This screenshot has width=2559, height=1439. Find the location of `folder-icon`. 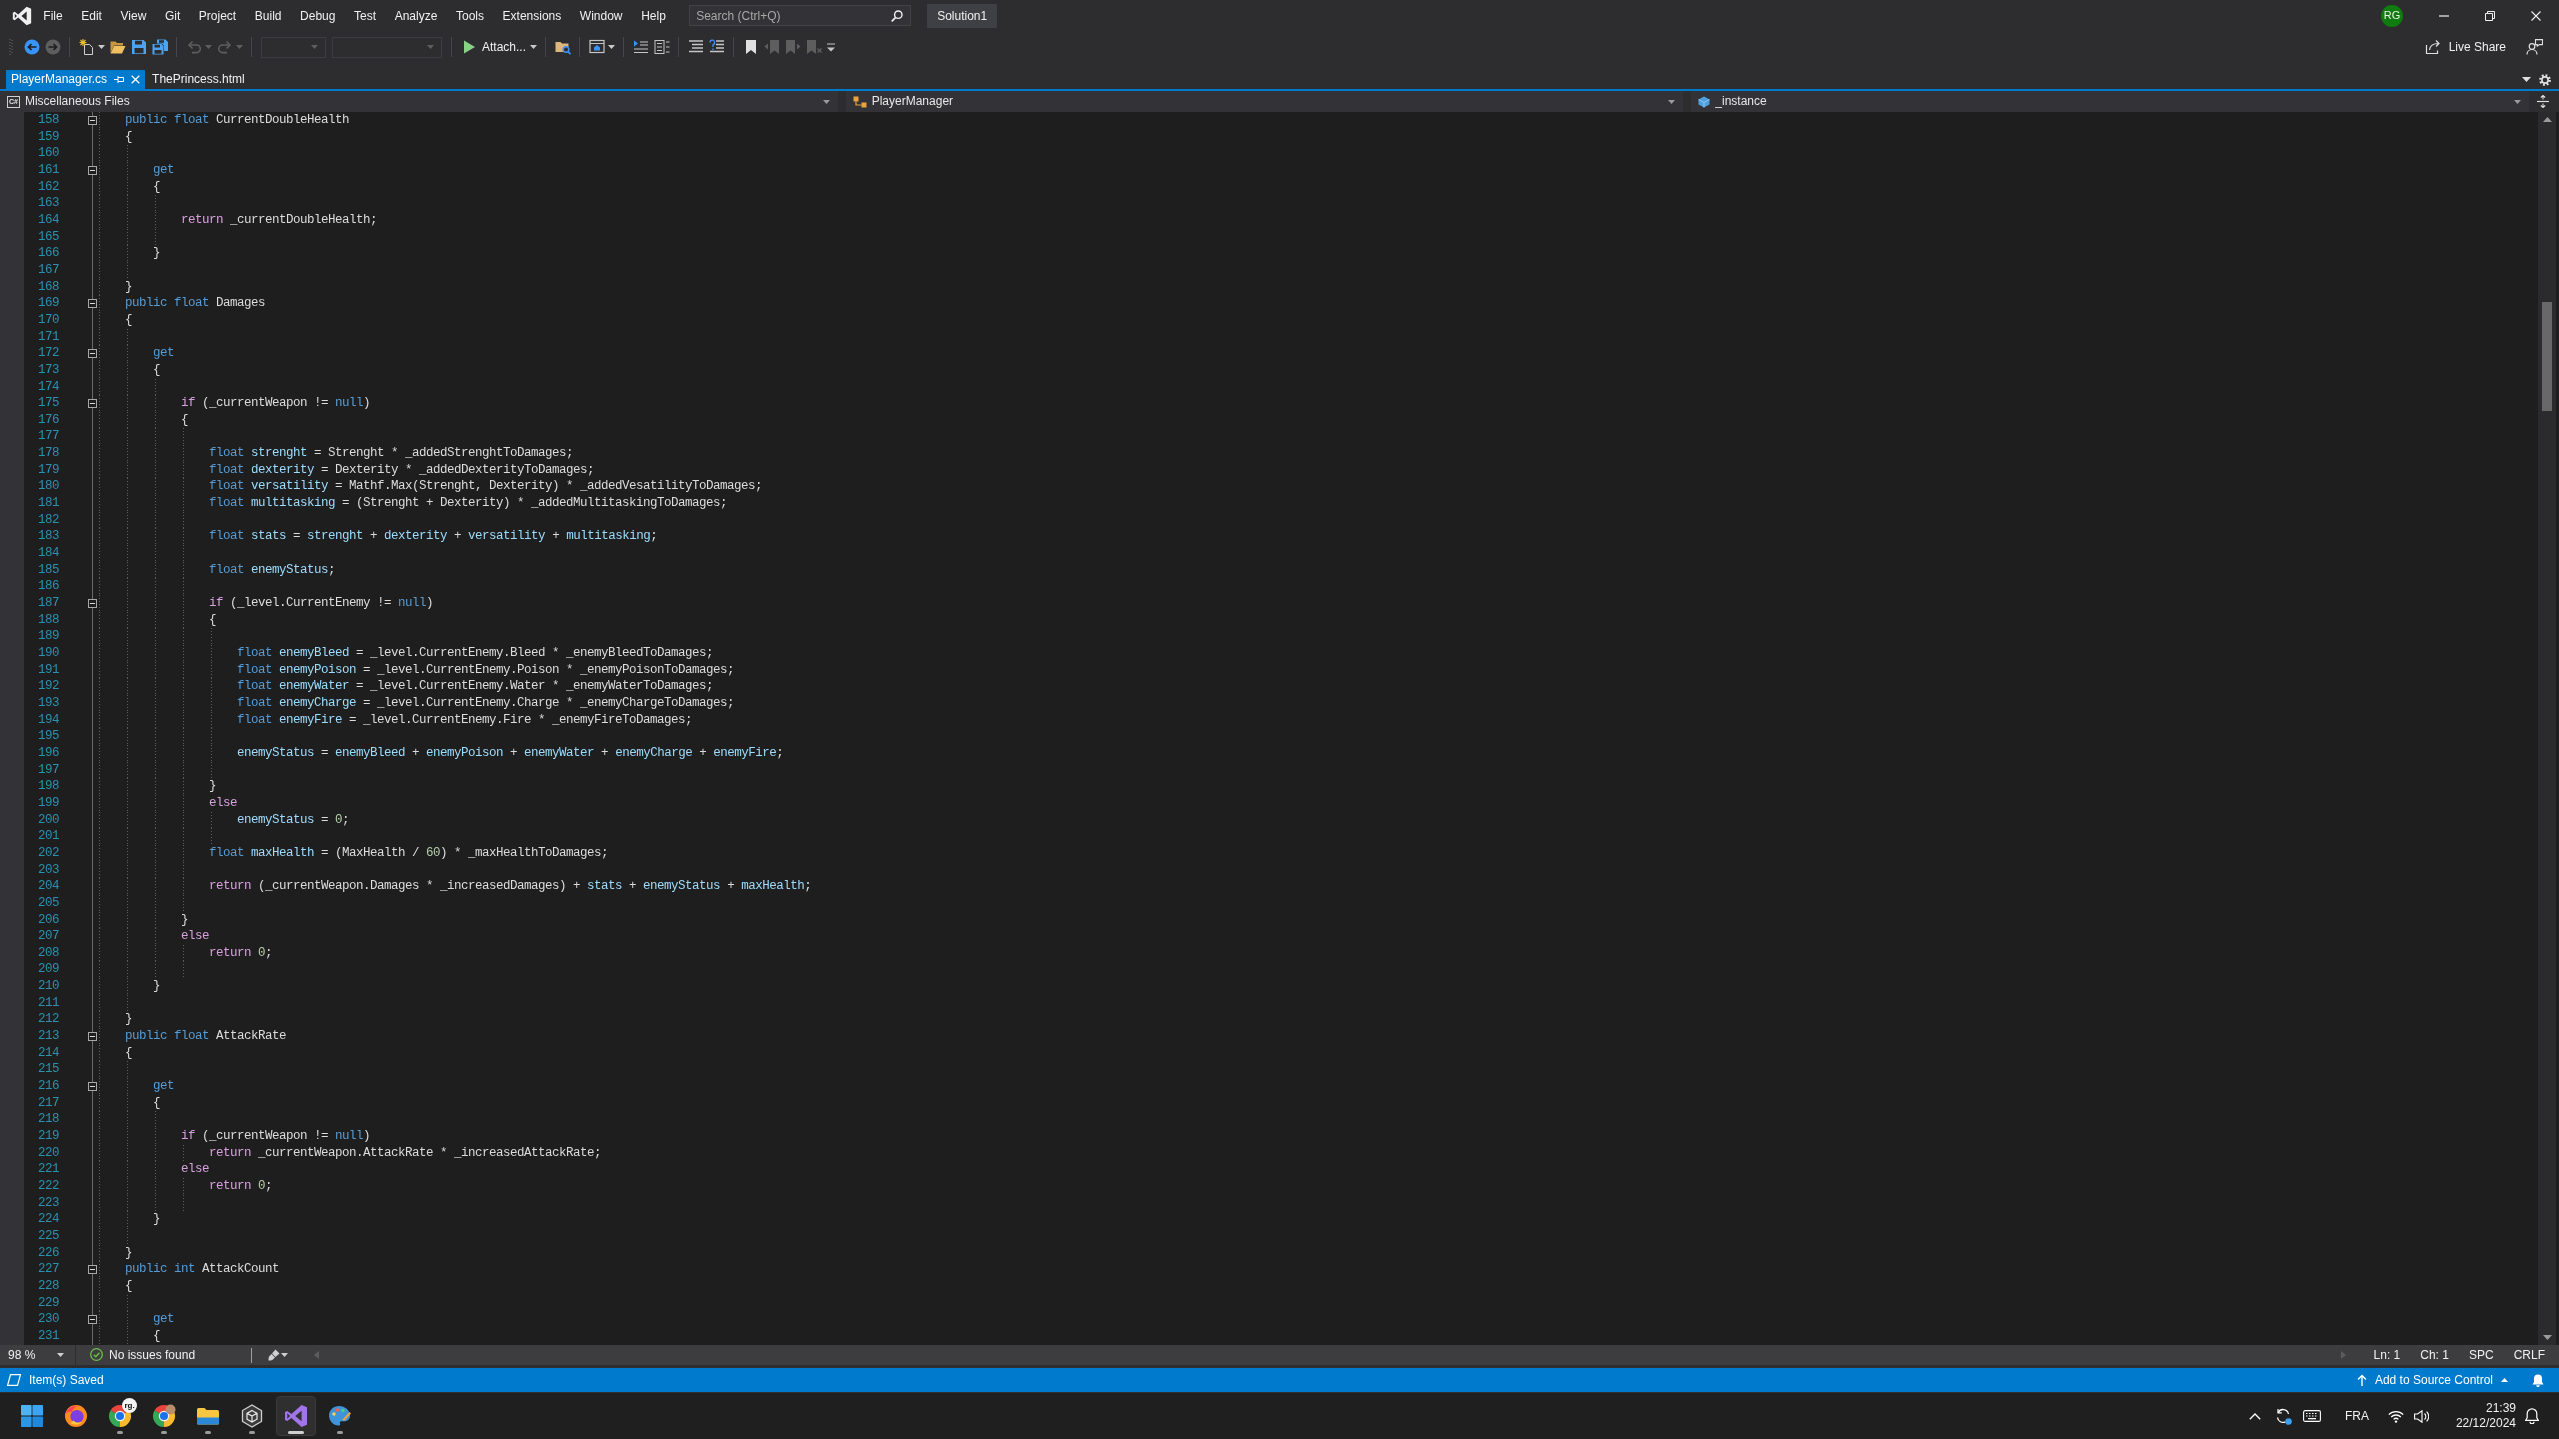

folder-icon is located at coordinates (117, 47).